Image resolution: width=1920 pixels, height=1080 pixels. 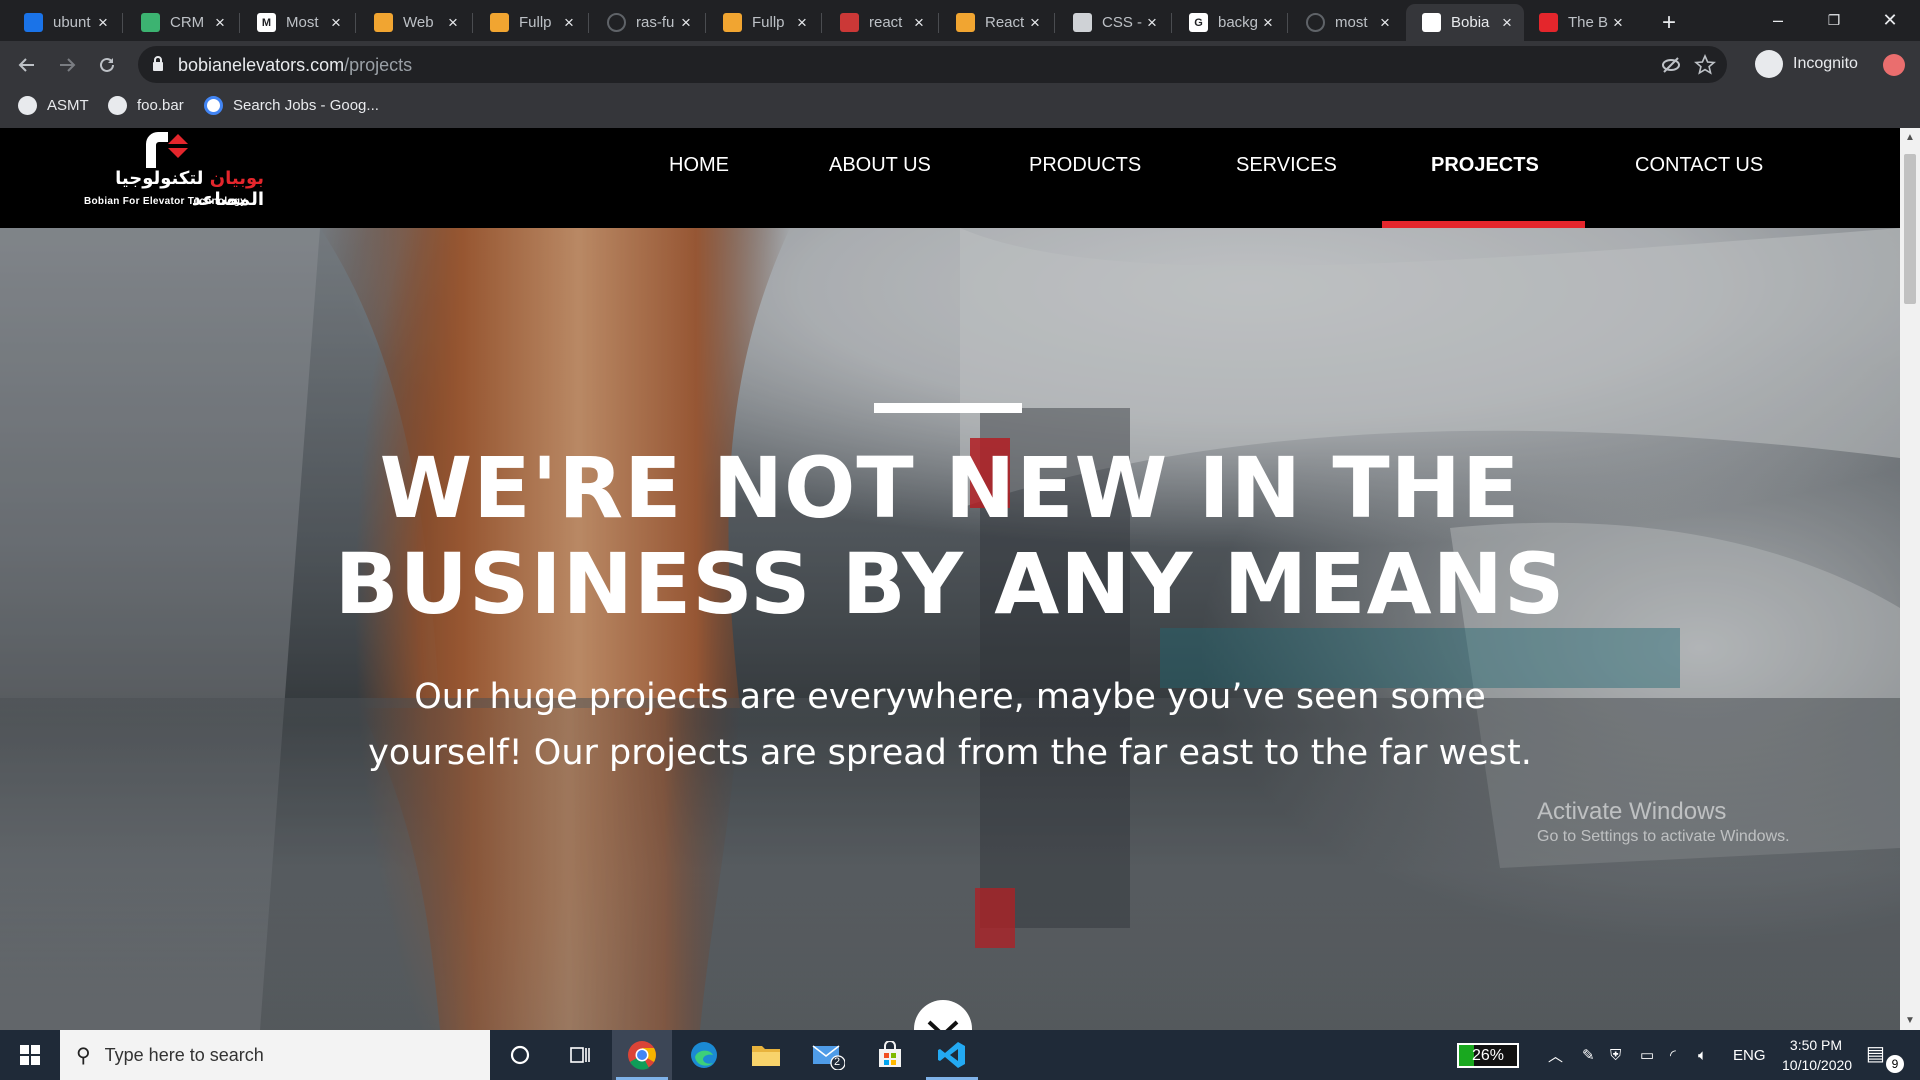 I want to click on browser-tab: CSS - ×, so click(x=1113, y=22).